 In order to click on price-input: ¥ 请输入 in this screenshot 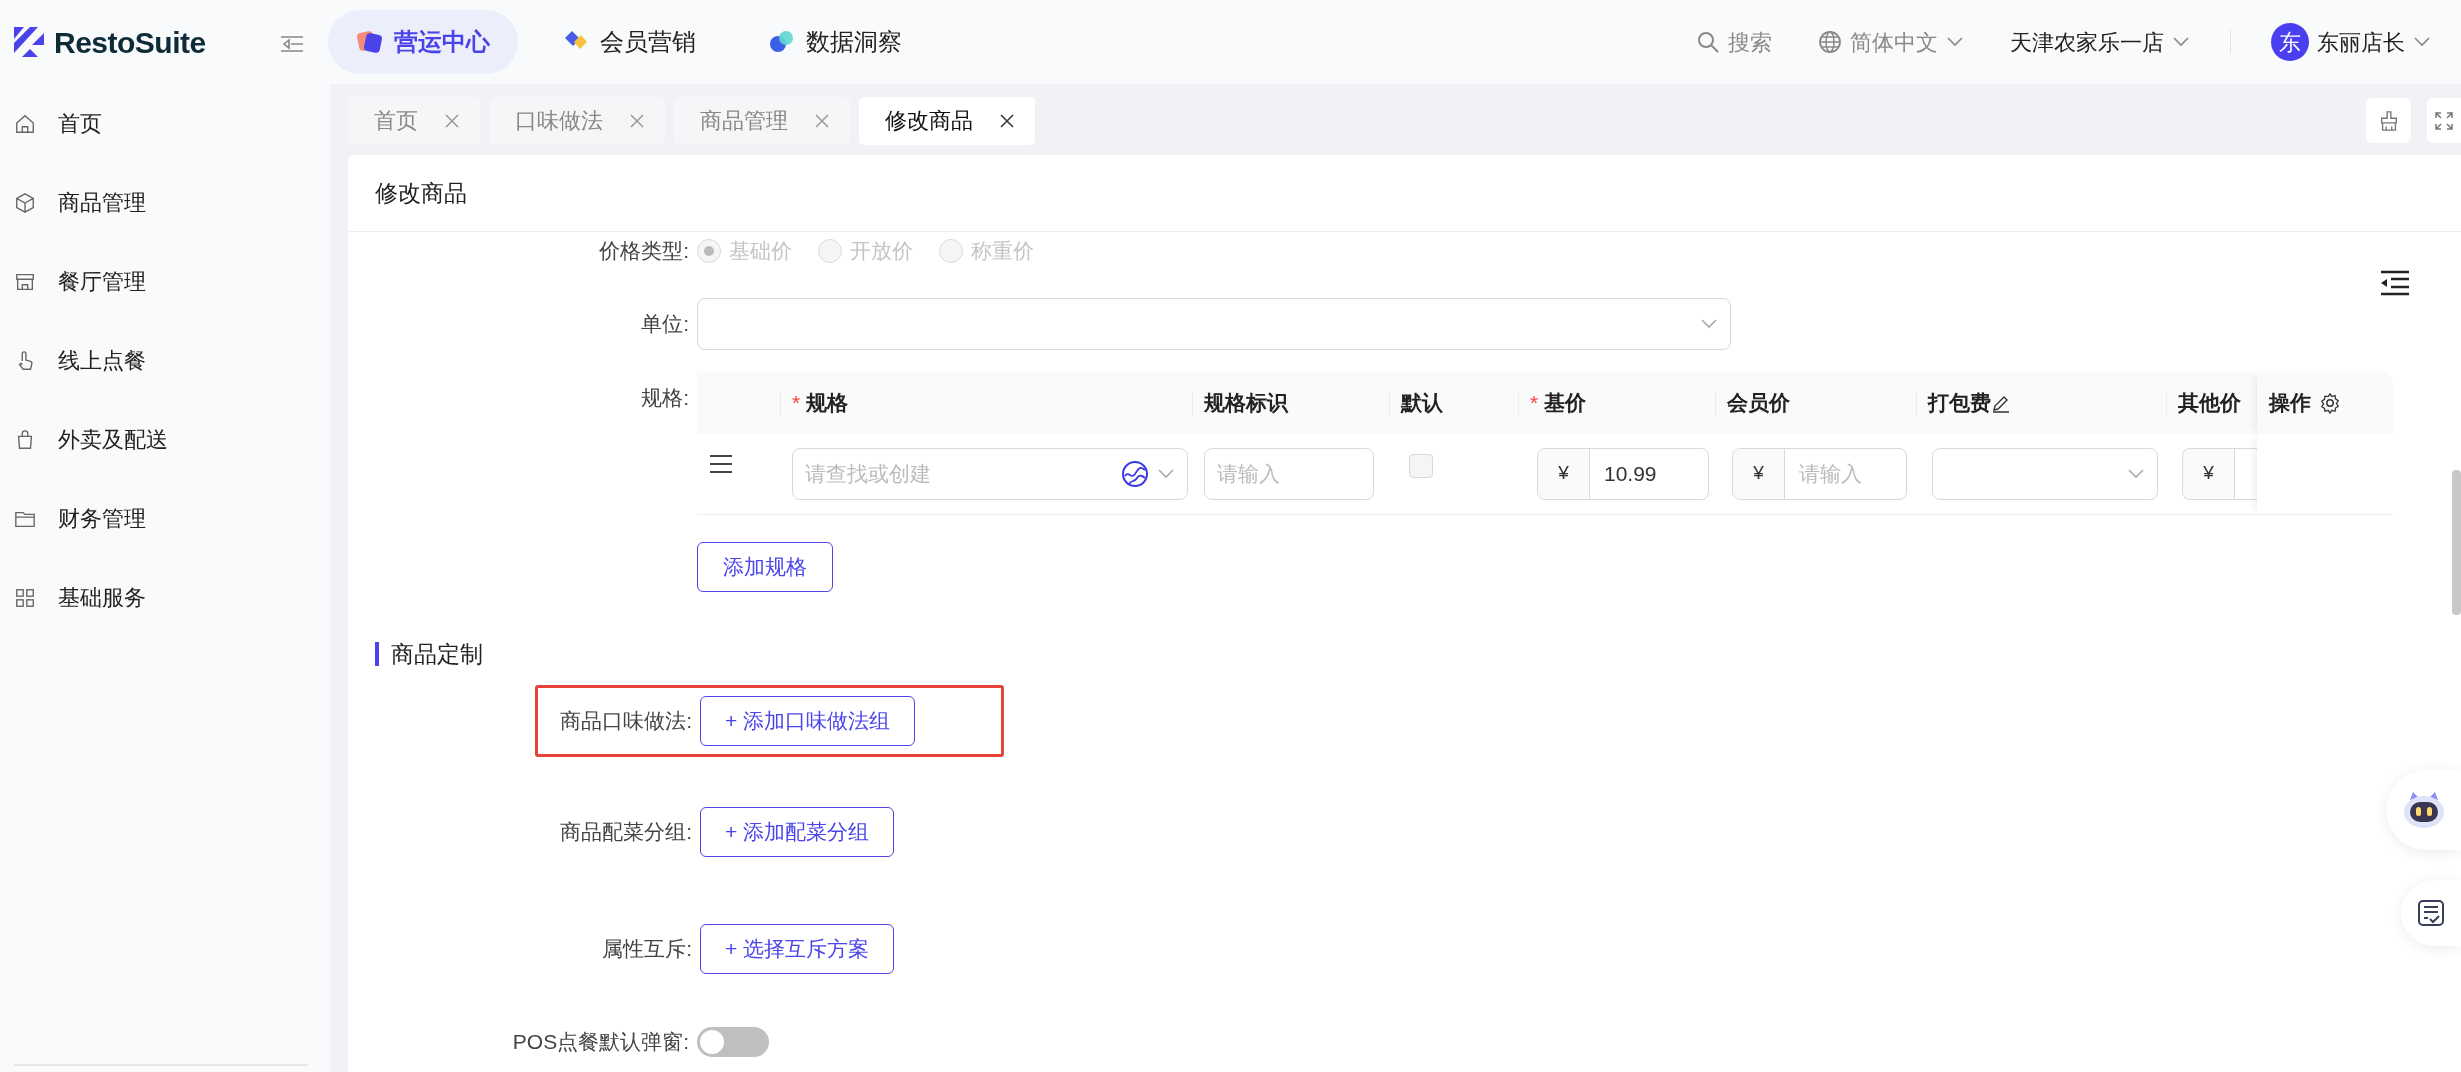, I will do `click(1819, 473)`.